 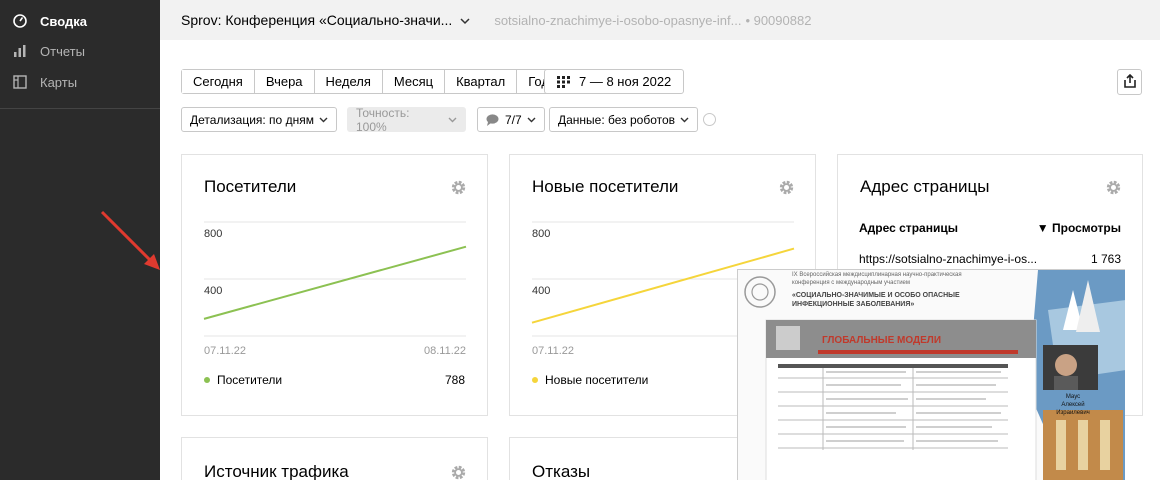 I want to click on widget-title: Адрес страницы, so click(x=925, y=186).